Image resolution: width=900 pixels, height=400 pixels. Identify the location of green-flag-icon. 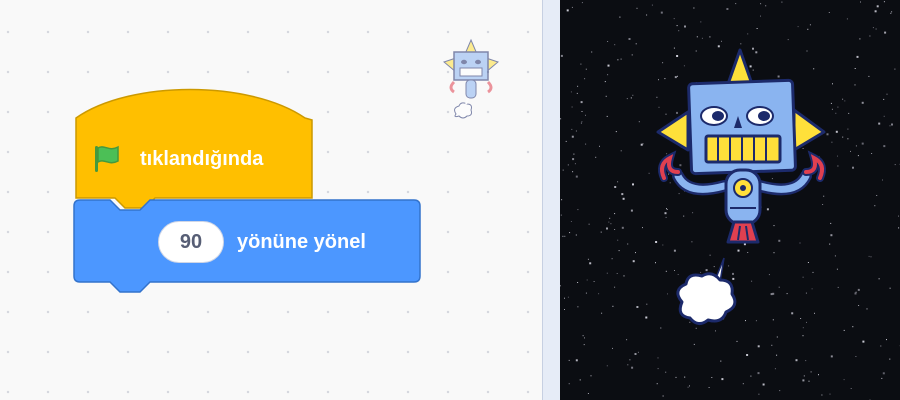
(107, 158).